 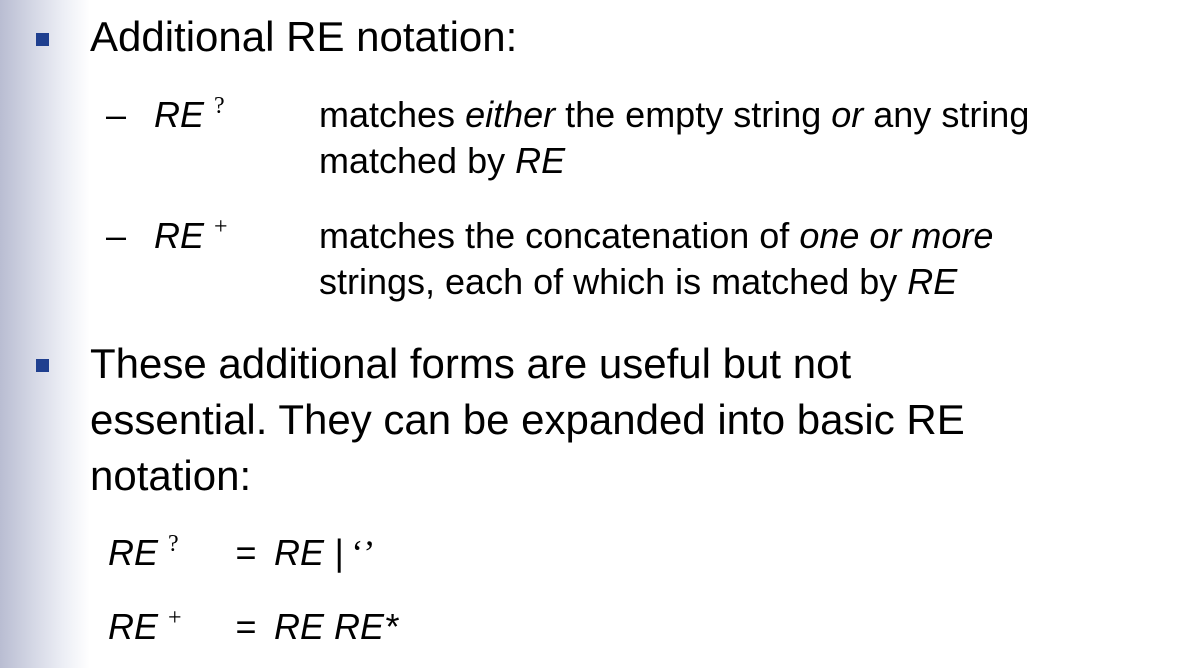 I want to click on equation-rhs: RE |, so click(x=309, y=552).